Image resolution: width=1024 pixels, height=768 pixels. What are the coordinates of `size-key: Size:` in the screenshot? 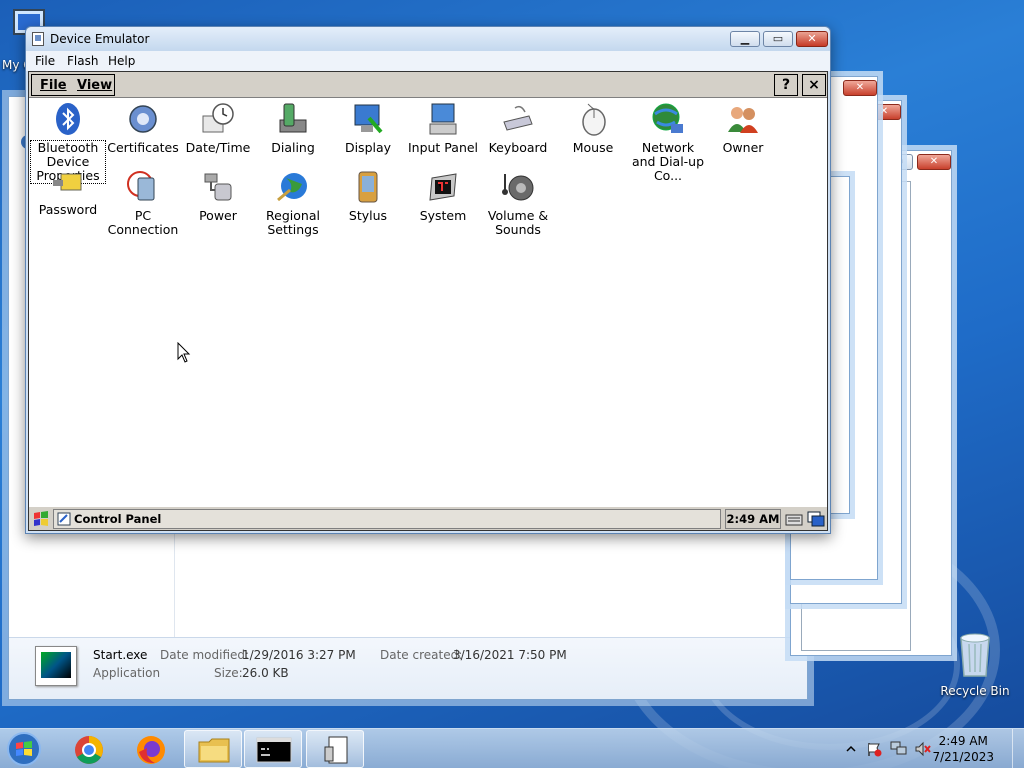 It's located at (228, 673).